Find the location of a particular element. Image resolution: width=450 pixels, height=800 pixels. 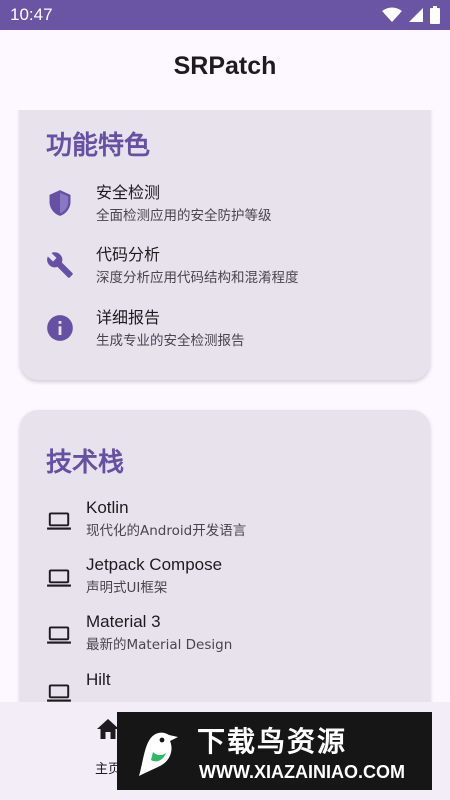

tech-item-jetpack-compose: Jetpack Compose 声明式UI框架 is located at coordinates (134, 576).